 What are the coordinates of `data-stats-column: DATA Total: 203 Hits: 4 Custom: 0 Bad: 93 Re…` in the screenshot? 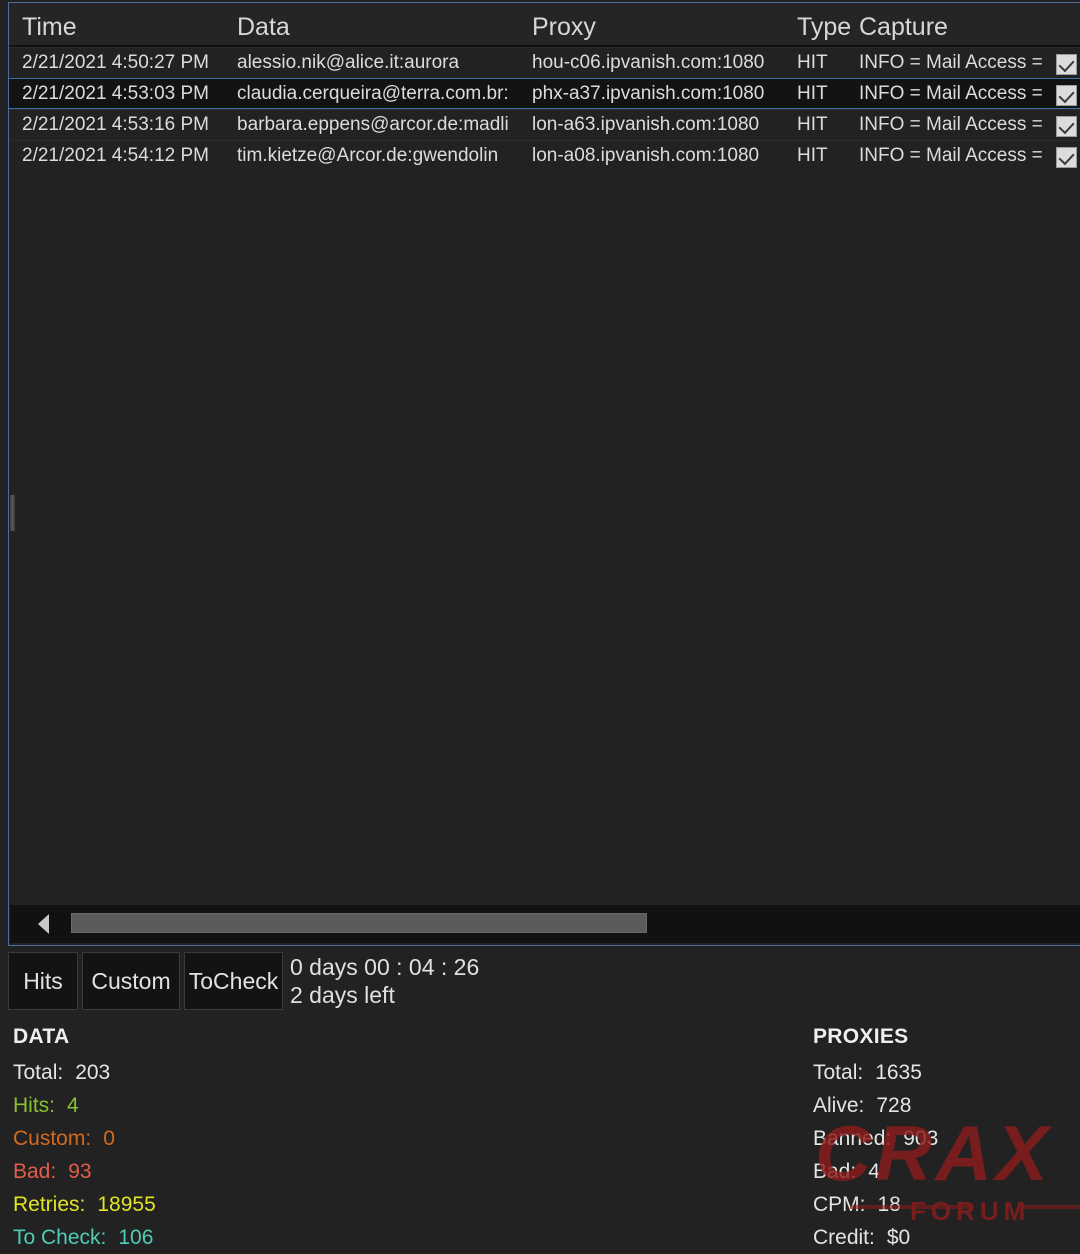 It's located at (84, 1135).